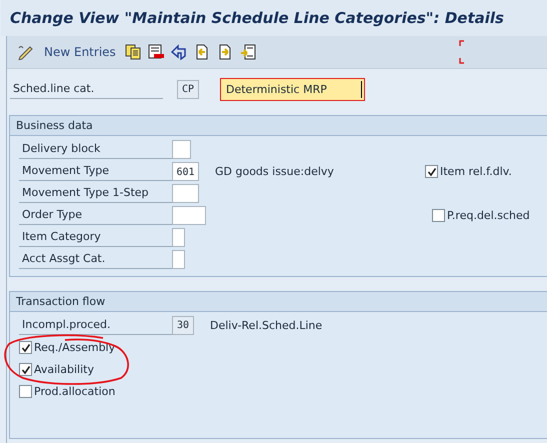  I want to click on other-entry-icon, so click(248, 52).